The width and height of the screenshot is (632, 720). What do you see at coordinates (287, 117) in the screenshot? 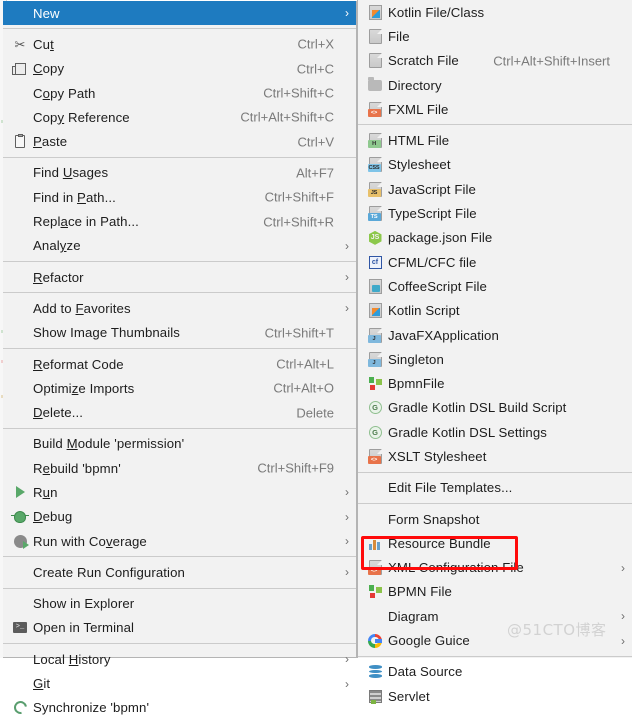
I see `menu-item-shortcut: Ctrl+Alt+Shift+C` at bounding box center [287, 117].